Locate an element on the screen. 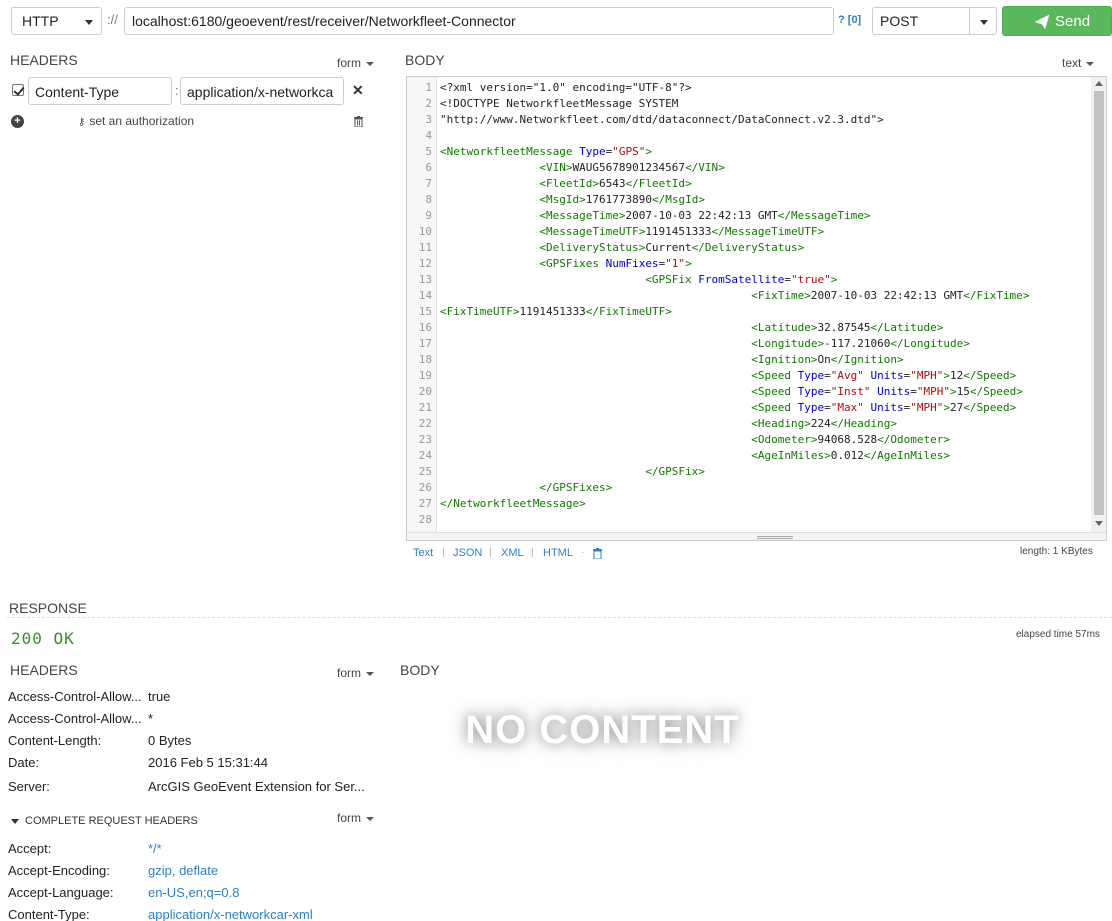  request-header-value: application/x-networkcar-xml is located at coordinates (230, 914).